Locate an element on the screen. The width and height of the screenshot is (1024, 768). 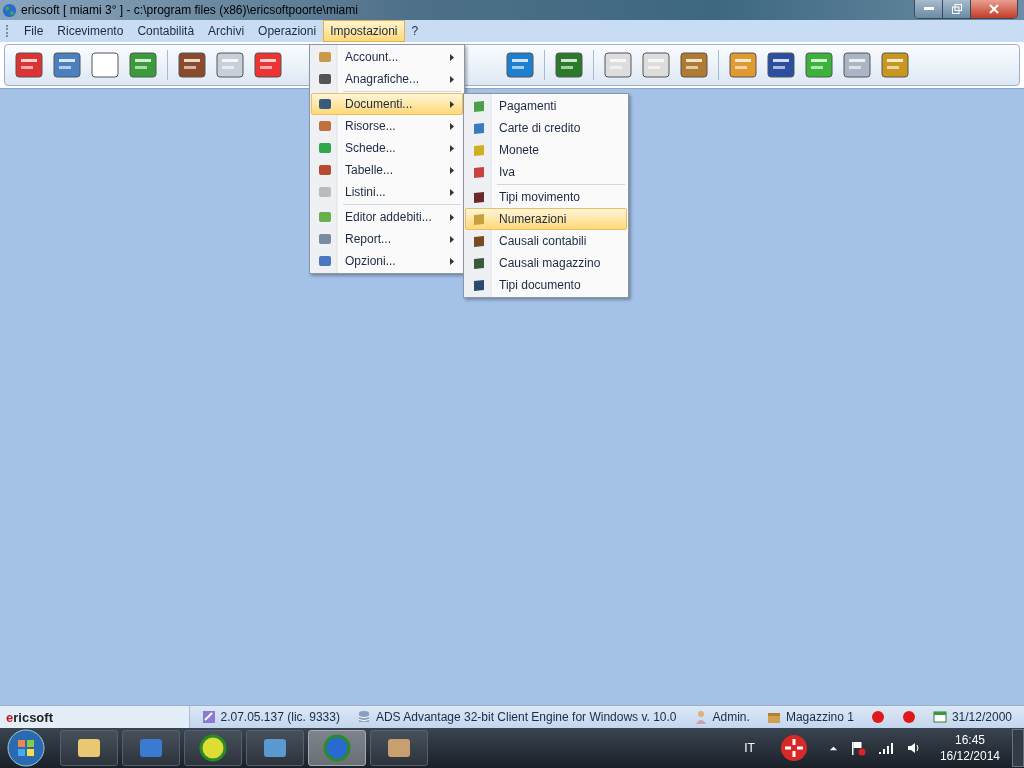
show-desktop-button is located at coordinates (1018, 748).